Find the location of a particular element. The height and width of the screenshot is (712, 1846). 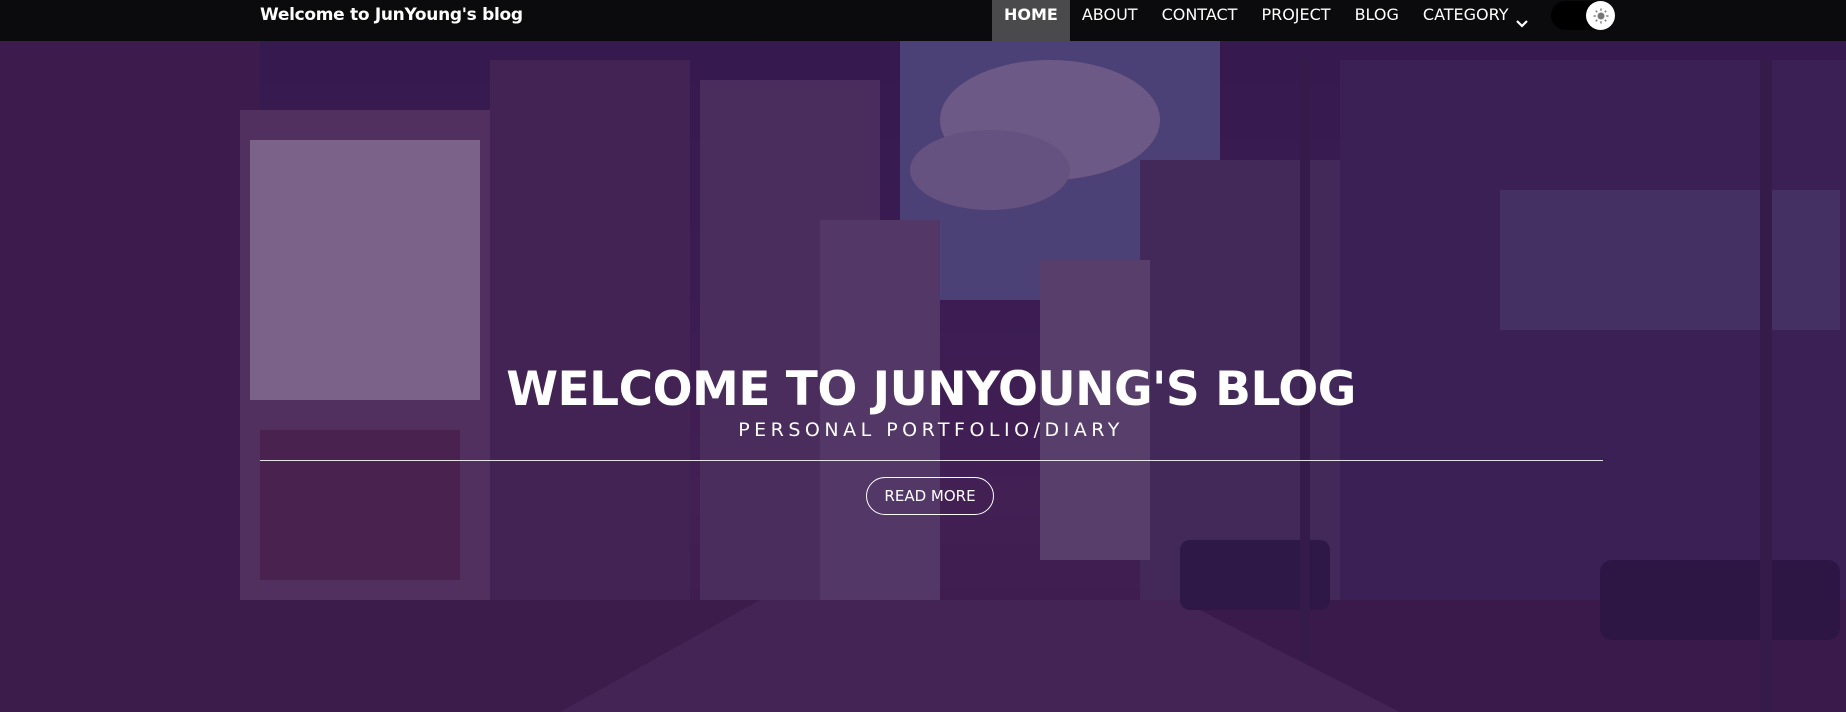

nav-item-home: HOME is located at coordinates (1031, 20).